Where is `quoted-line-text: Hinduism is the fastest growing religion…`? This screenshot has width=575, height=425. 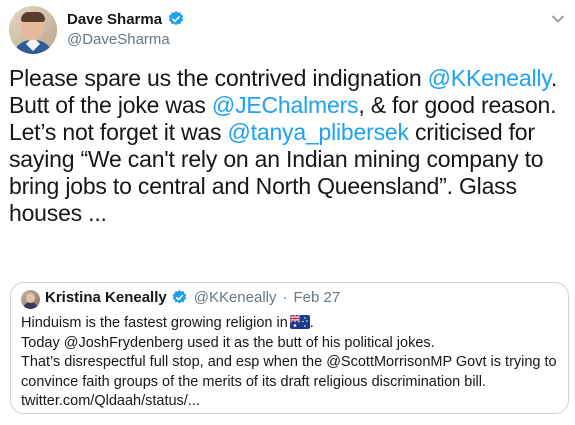
quoted-line-text: Hinduism is the fastest growing religion… is located at coordinates (154, 323).